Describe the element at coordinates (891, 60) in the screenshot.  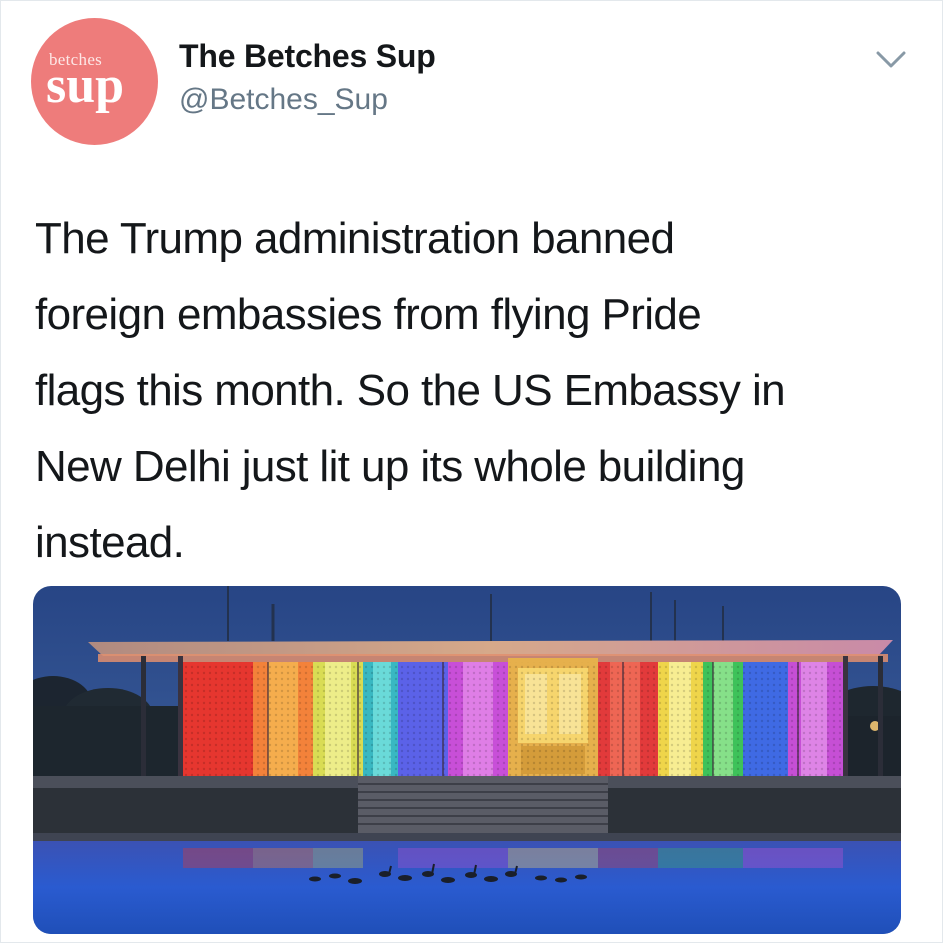
I see `chevron-down-icon` at that location.